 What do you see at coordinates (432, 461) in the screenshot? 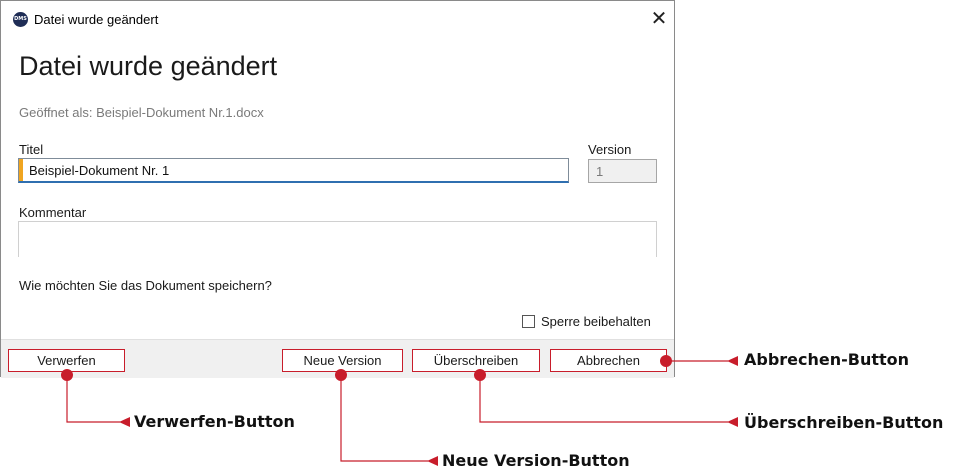
I see `arrowhead-new-version` at bounding box center [432, 461].